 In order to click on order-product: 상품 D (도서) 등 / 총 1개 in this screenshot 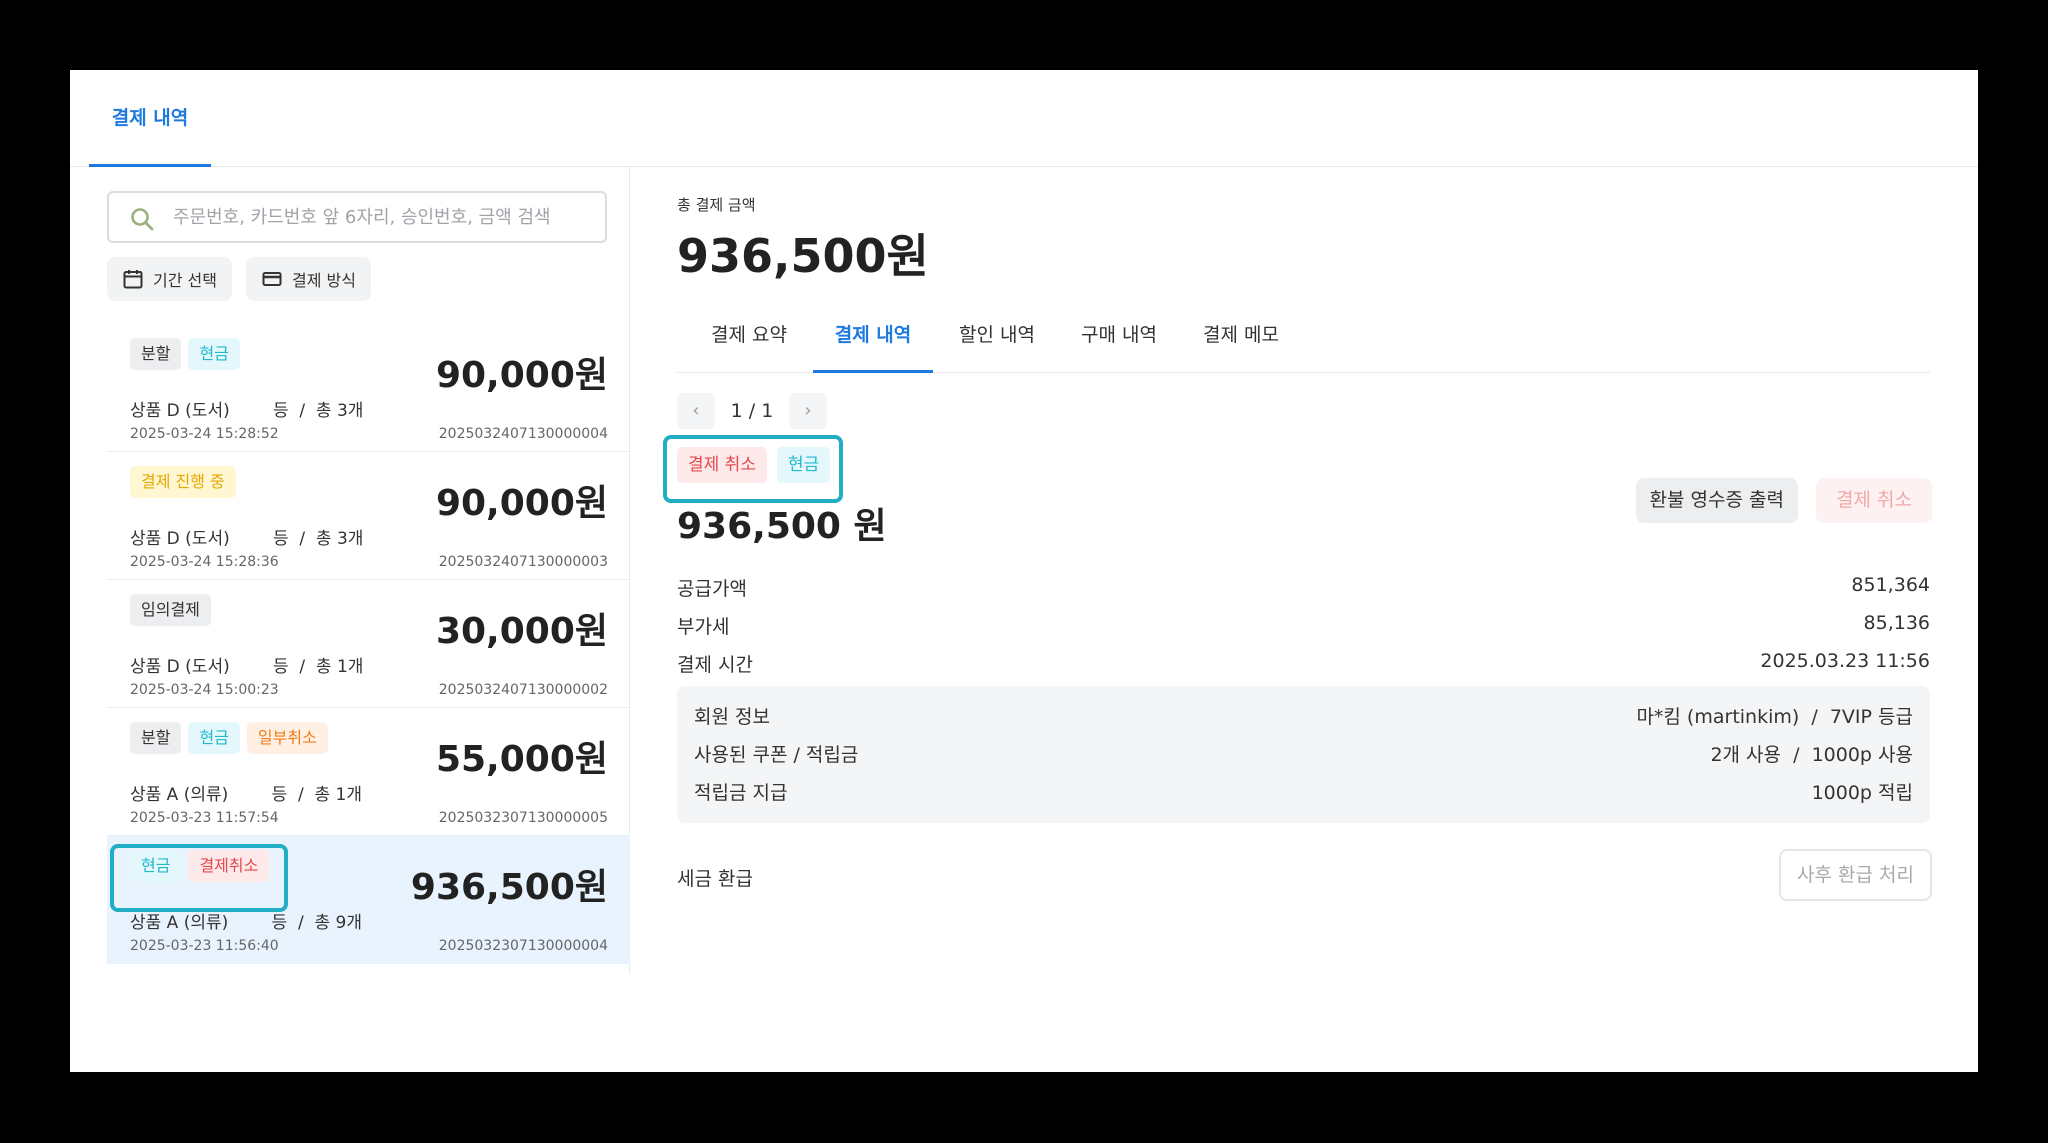, I will do `click(247, 667)`.